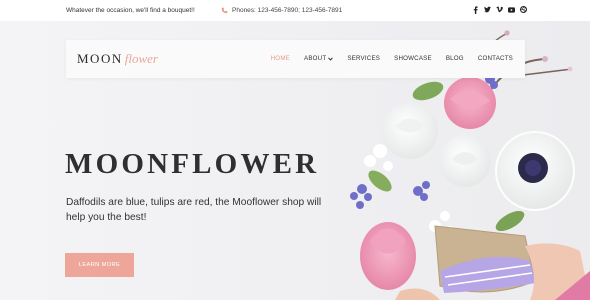 The width and height of the screenshot is (590, 300). Describe the element at coordinates (495, 58) in the screenshot. I see `nav-item-contacts: CONTACTS` at that location.